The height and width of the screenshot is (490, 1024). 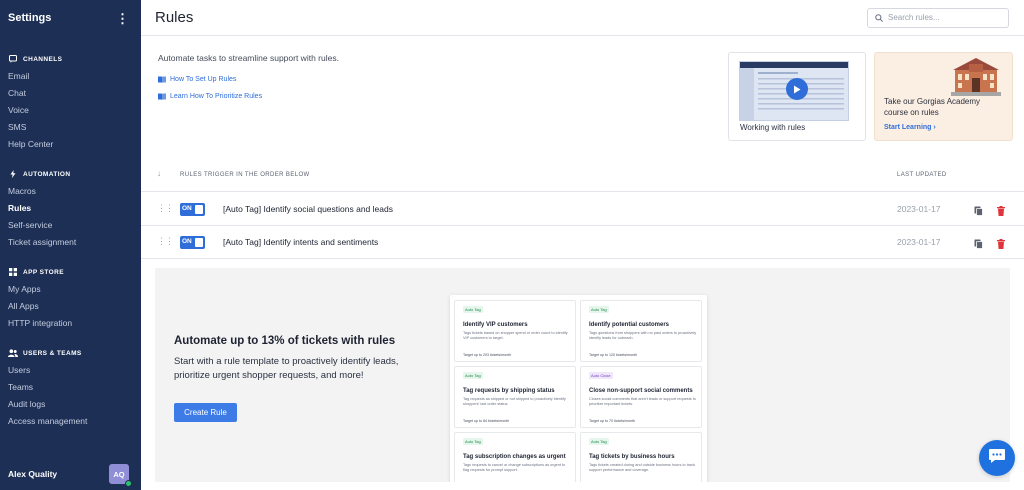 What do you see at coordinates (13, 272) in the screenshot?
I see `grid-icon` at bounding box center [13, 272].